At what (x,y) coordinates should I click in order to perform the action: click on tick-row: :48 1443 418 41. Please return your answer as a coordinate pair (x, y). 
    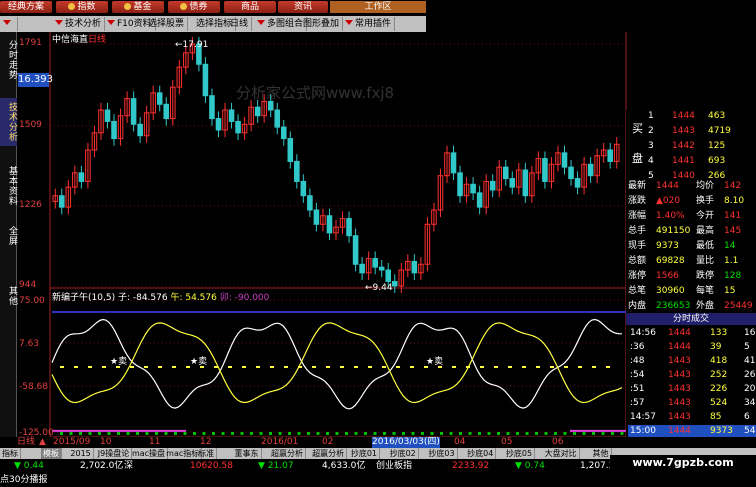
    Looking at the image, I should click on (692, 361).